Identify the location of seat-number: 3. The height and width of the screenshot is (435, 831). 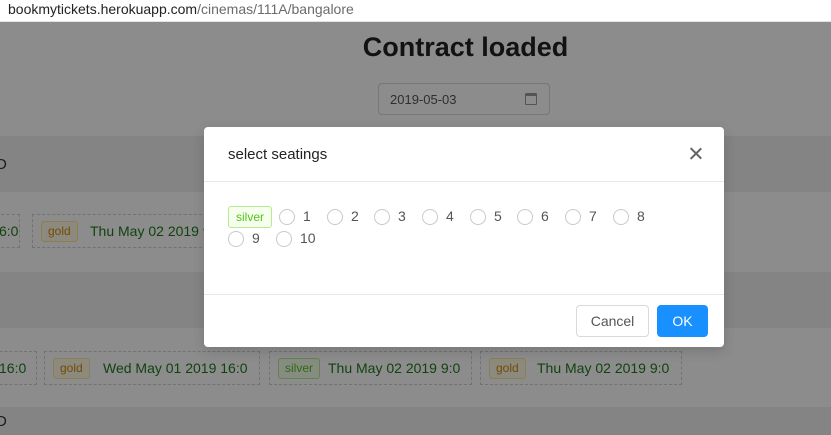
(402, 216).